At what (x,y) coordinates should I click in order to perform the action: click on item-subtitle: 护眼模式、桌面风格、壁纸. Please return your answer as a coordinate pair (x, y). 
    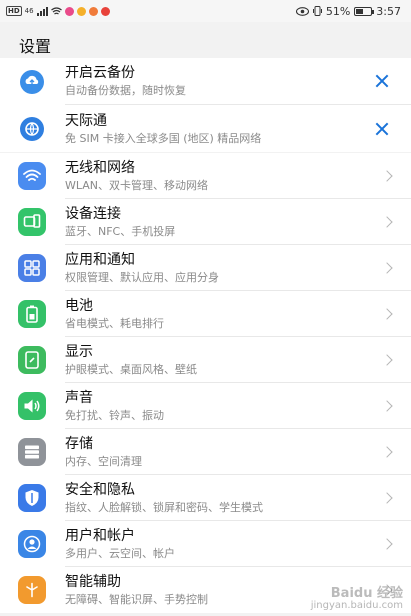
    Looking at the image, I should click on (131, 369).